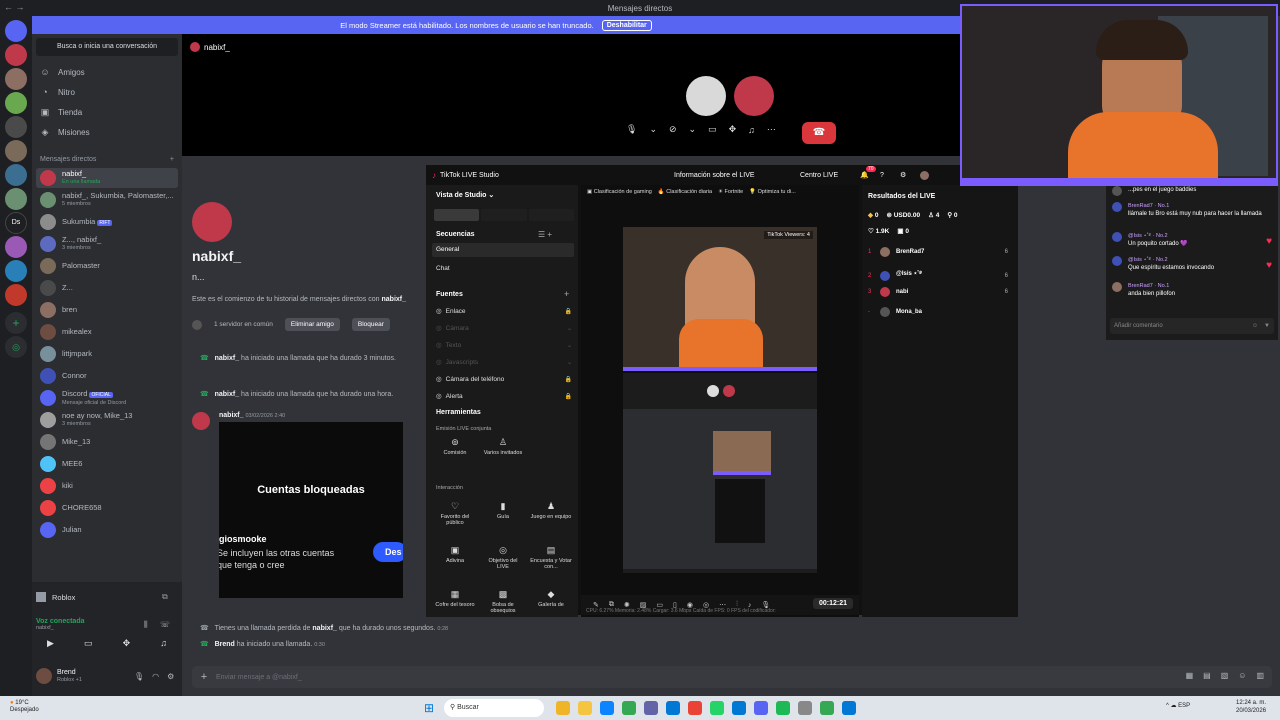 Image resolution: width=1280 pixels, height=720 pixels. Describe the element at coordinates (443, 268) in the screenshot. I see `sequence-chat: Chat` at that location.